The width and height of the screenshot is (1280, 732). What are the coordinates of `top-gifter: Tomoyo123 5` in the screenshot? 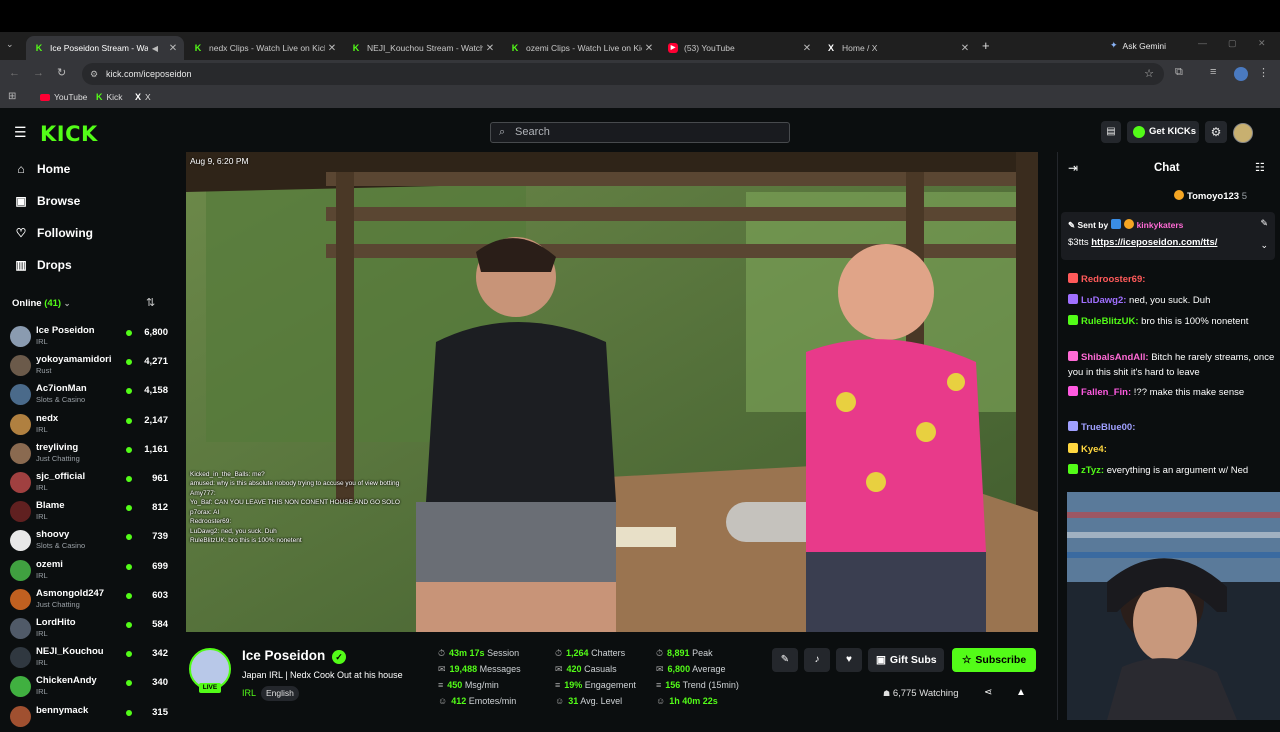 It's located at (1210, 196).